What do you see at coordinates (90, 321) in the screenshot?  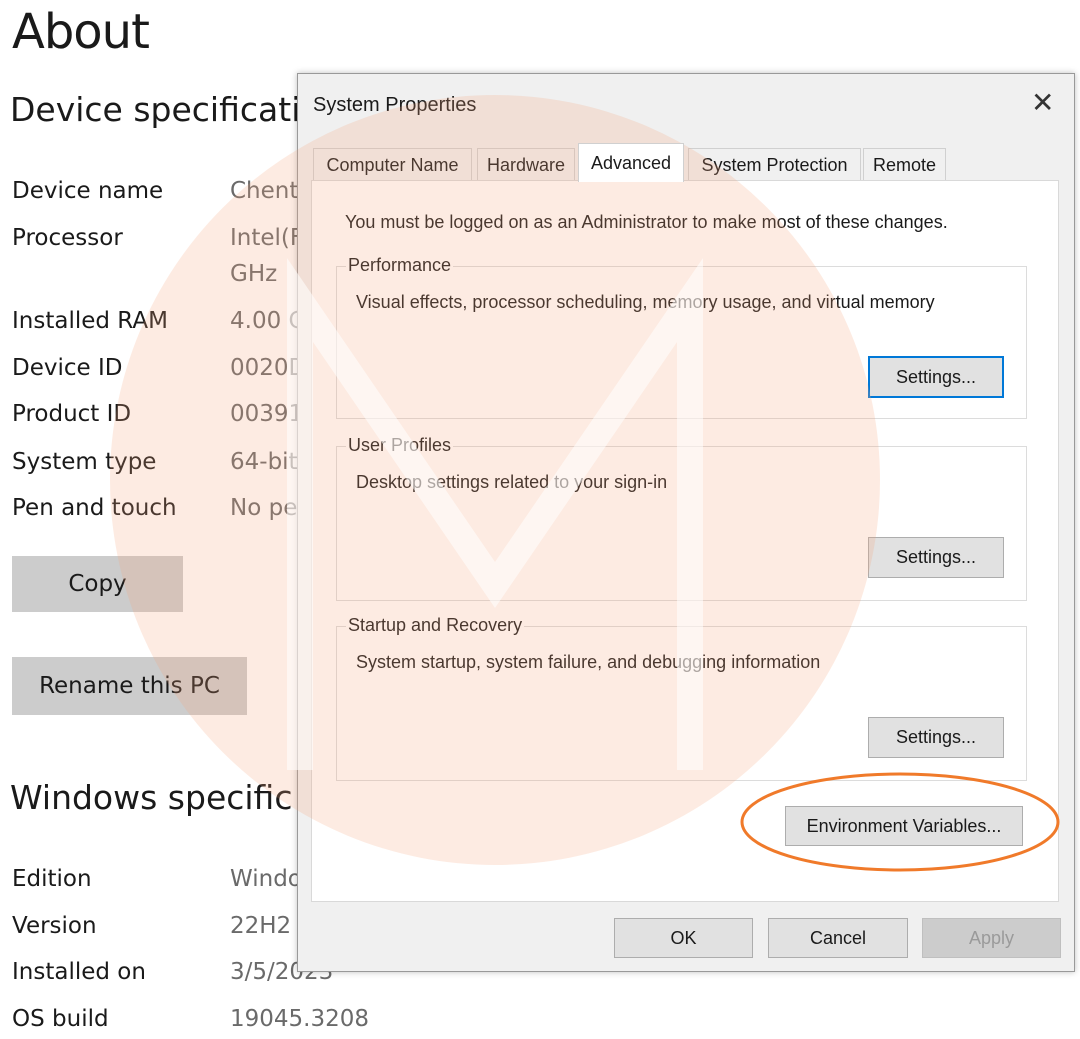 I see `spec-label: Installed RAM` at bounding box center [90, 321].